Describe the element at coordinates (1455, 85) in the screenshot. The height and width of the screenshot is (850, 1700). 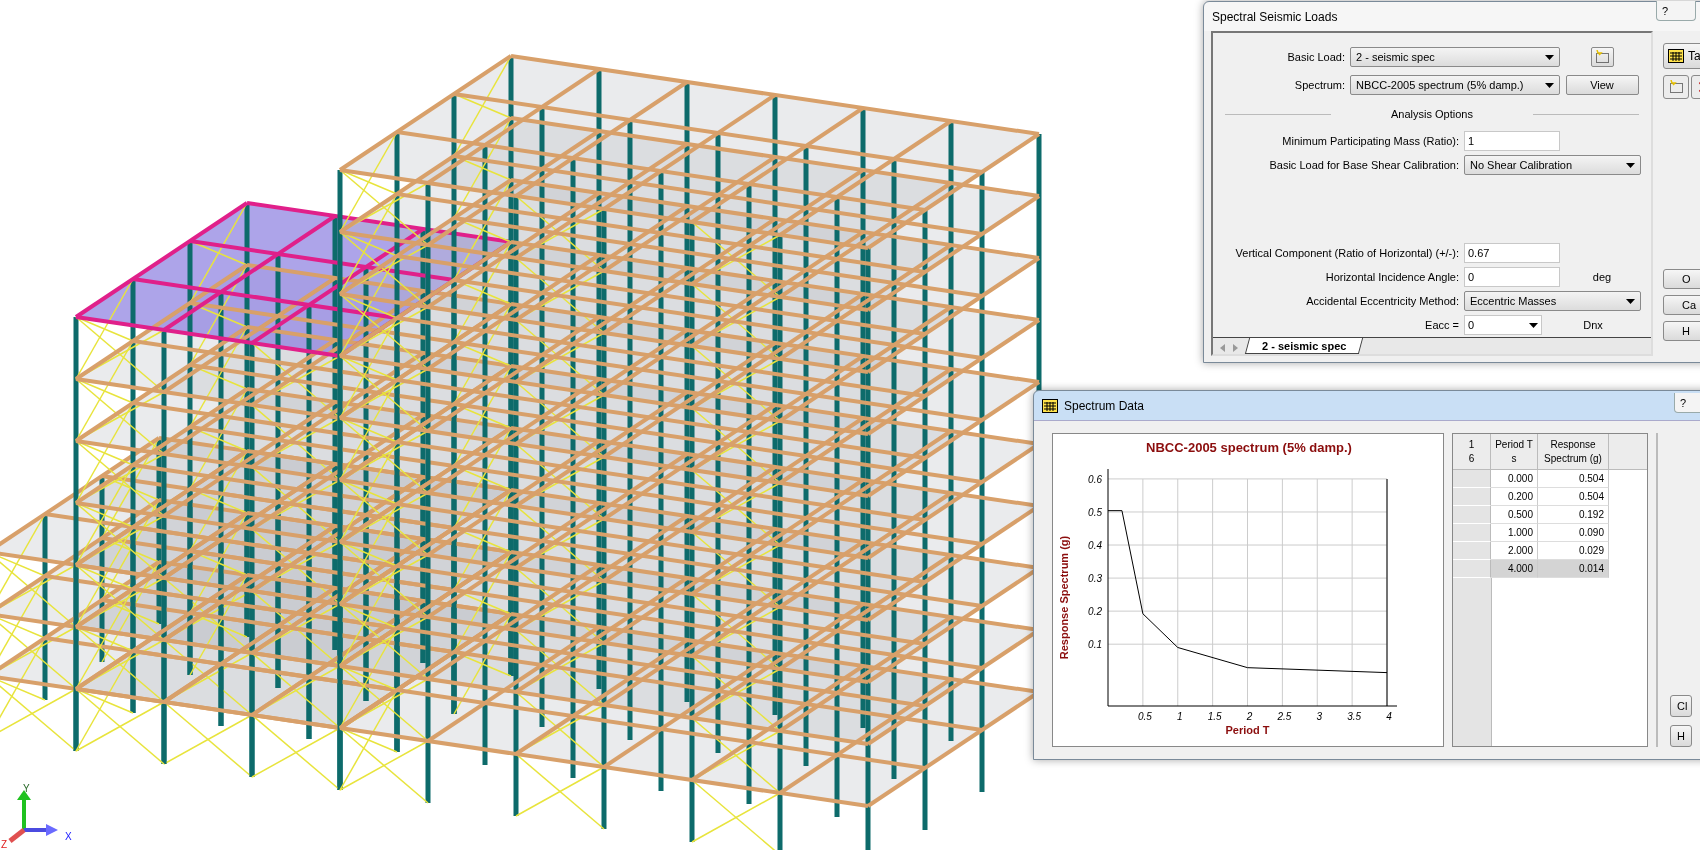
I see `dropdown: NBCC-2005 spectrum (5% damp.)` at that location.